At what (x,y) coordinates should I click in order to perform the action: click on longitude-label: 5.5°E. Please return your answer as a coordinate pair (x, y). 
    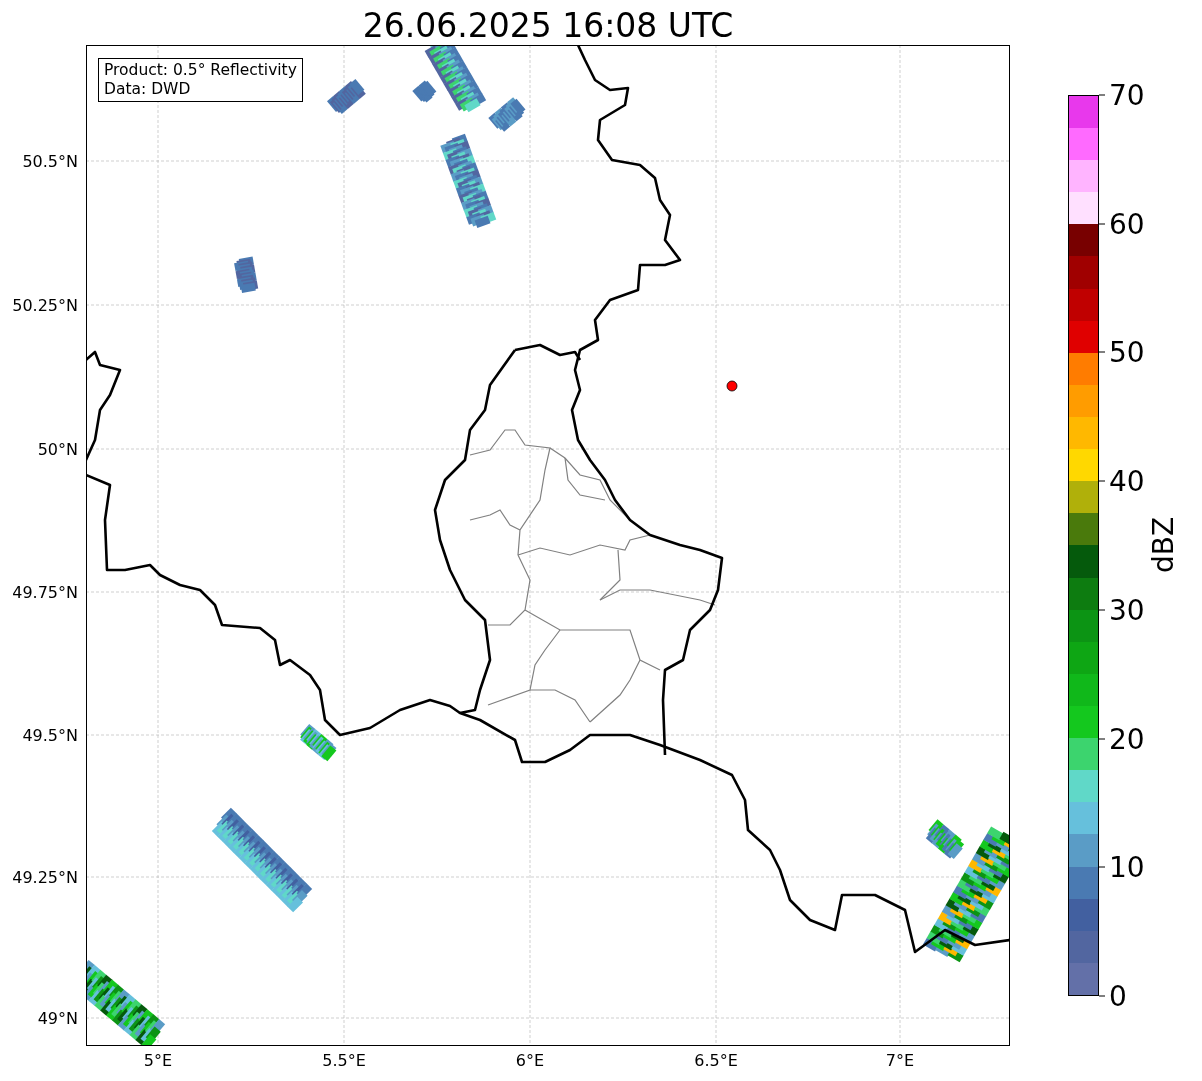
    Looking at the image, I should click on (344, 1060).